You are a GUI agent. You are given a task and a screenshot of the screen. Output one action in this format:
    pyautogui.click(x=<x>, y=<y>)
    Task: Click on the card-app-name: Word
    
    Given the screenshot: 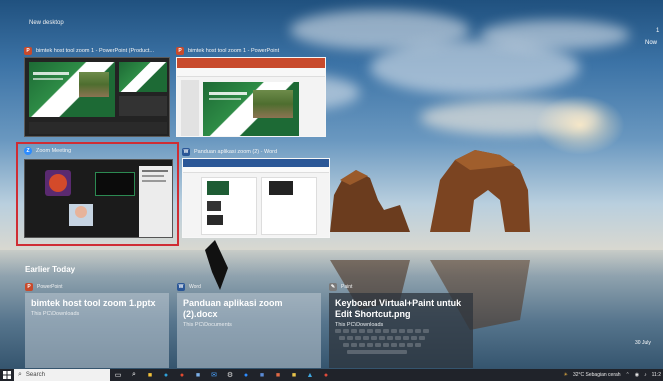 What is the action you would take?
    pyautogui.click(x=195, y=286)
    